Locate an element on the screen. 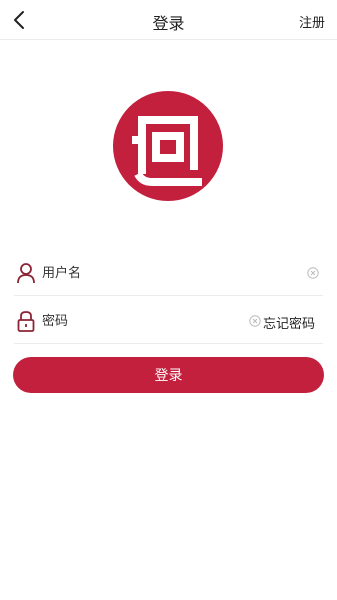  page-title: 登录 is located at coordinates (168, 23).